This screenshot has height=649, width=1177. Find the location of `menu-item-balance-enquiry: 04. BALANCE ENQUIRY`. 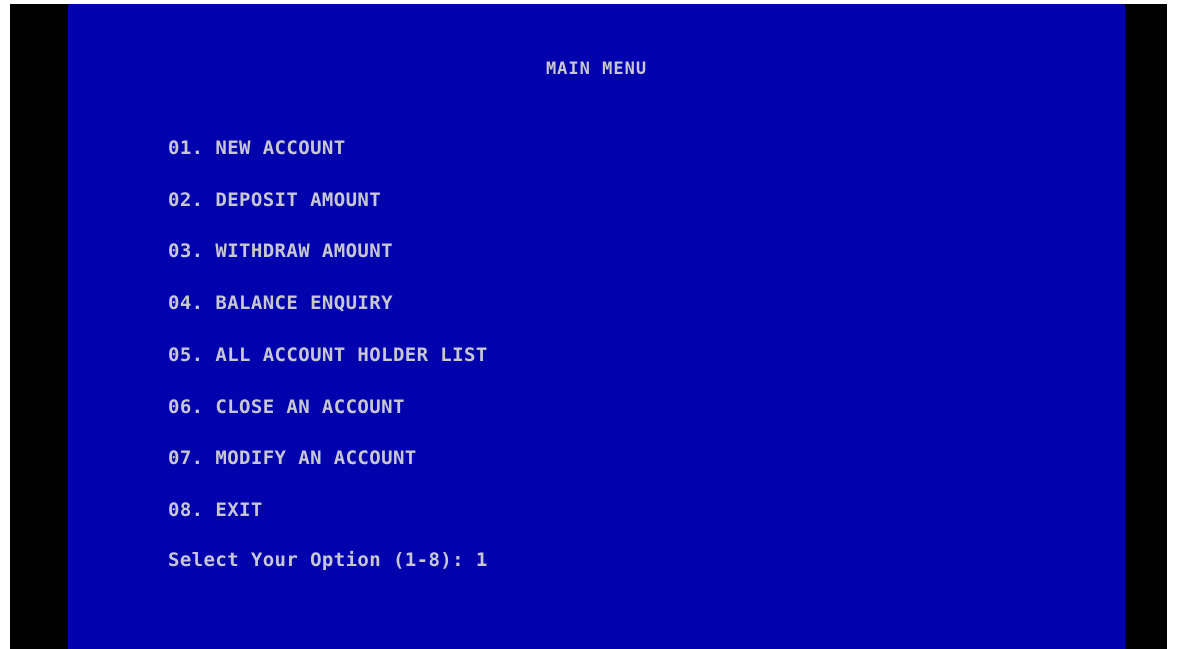

menu-item-balance-enquiry: 04. BALANCE ENQUIRY is located at coordinates (280, 303).